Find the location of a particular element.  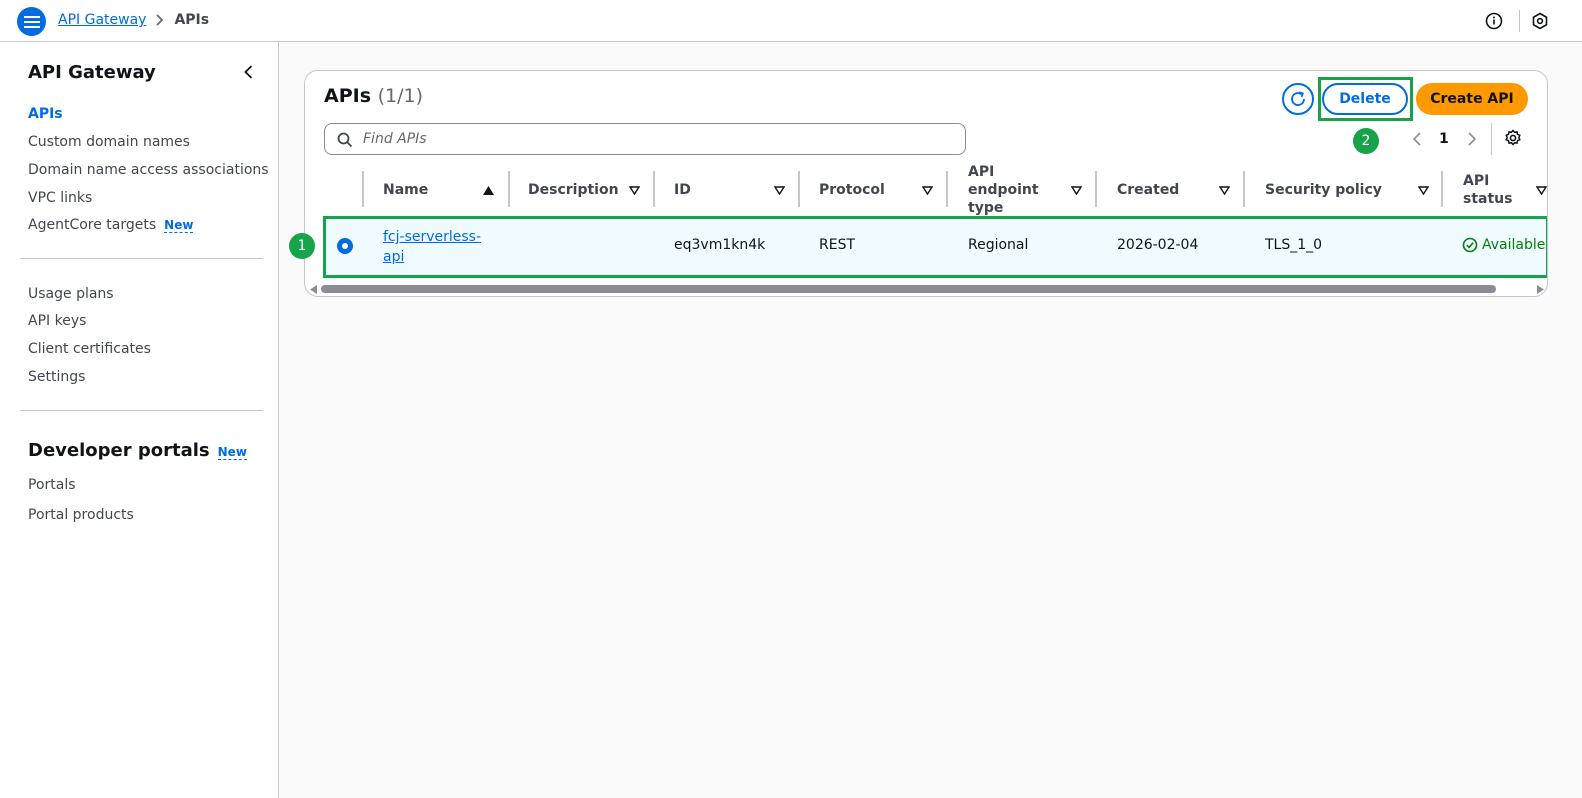

sidebar-item-settings: Settings is located at coordinates (56, 377).